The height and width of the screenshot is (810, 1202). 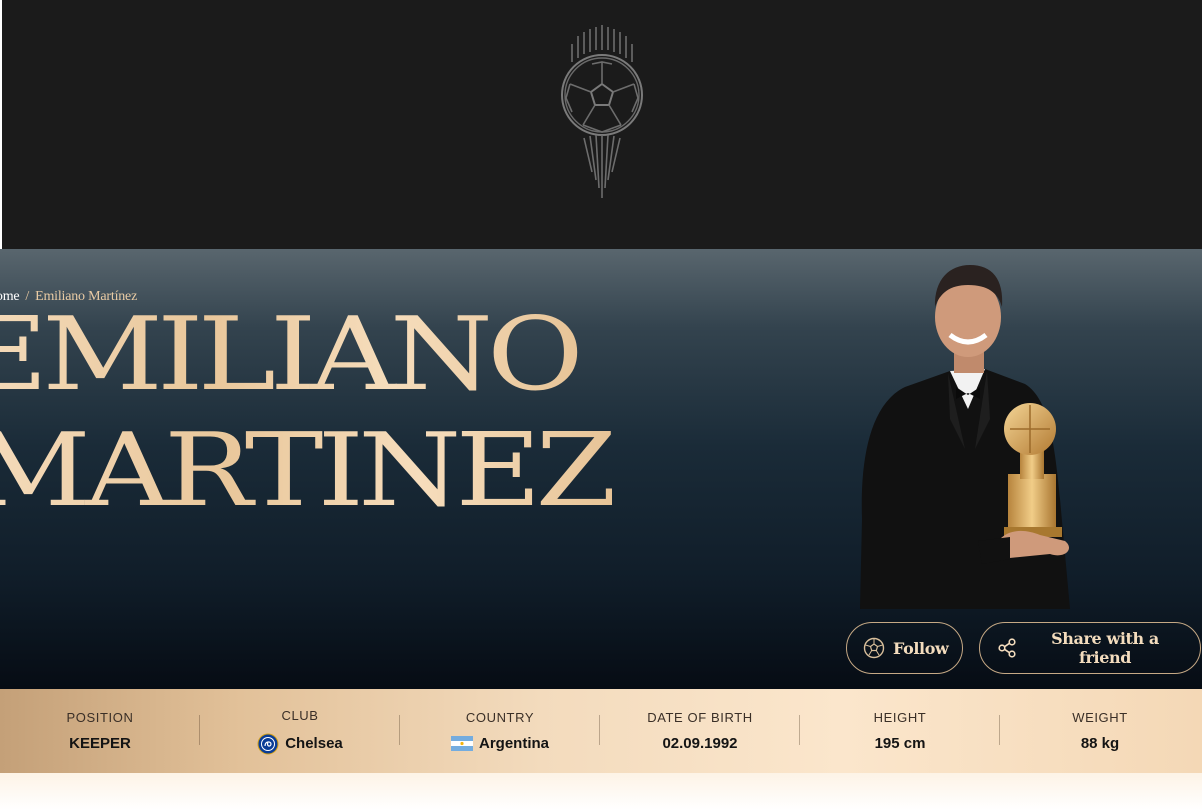 What do you see at coordinates (1100, 717) in the screenshot?
I see `stat-label: WEIGHT` at bounding box center [1100, 717].